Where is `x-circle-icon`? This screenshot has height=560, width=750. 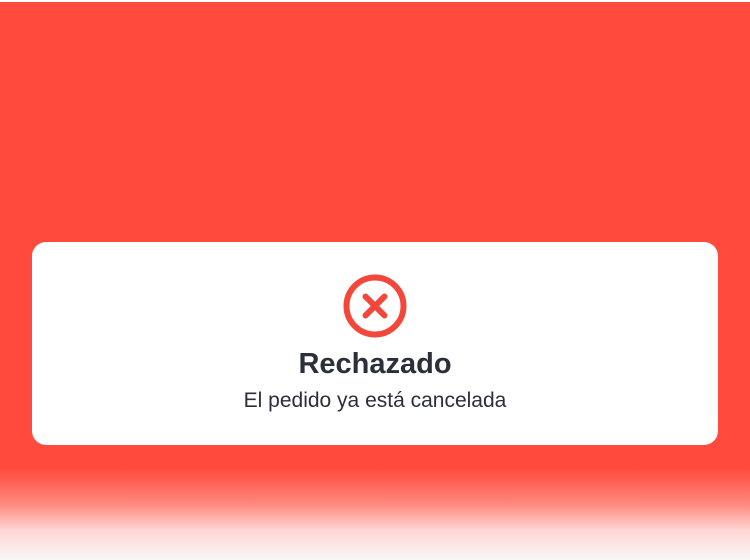
x-circle-icon is located at coordinates (375, 306).